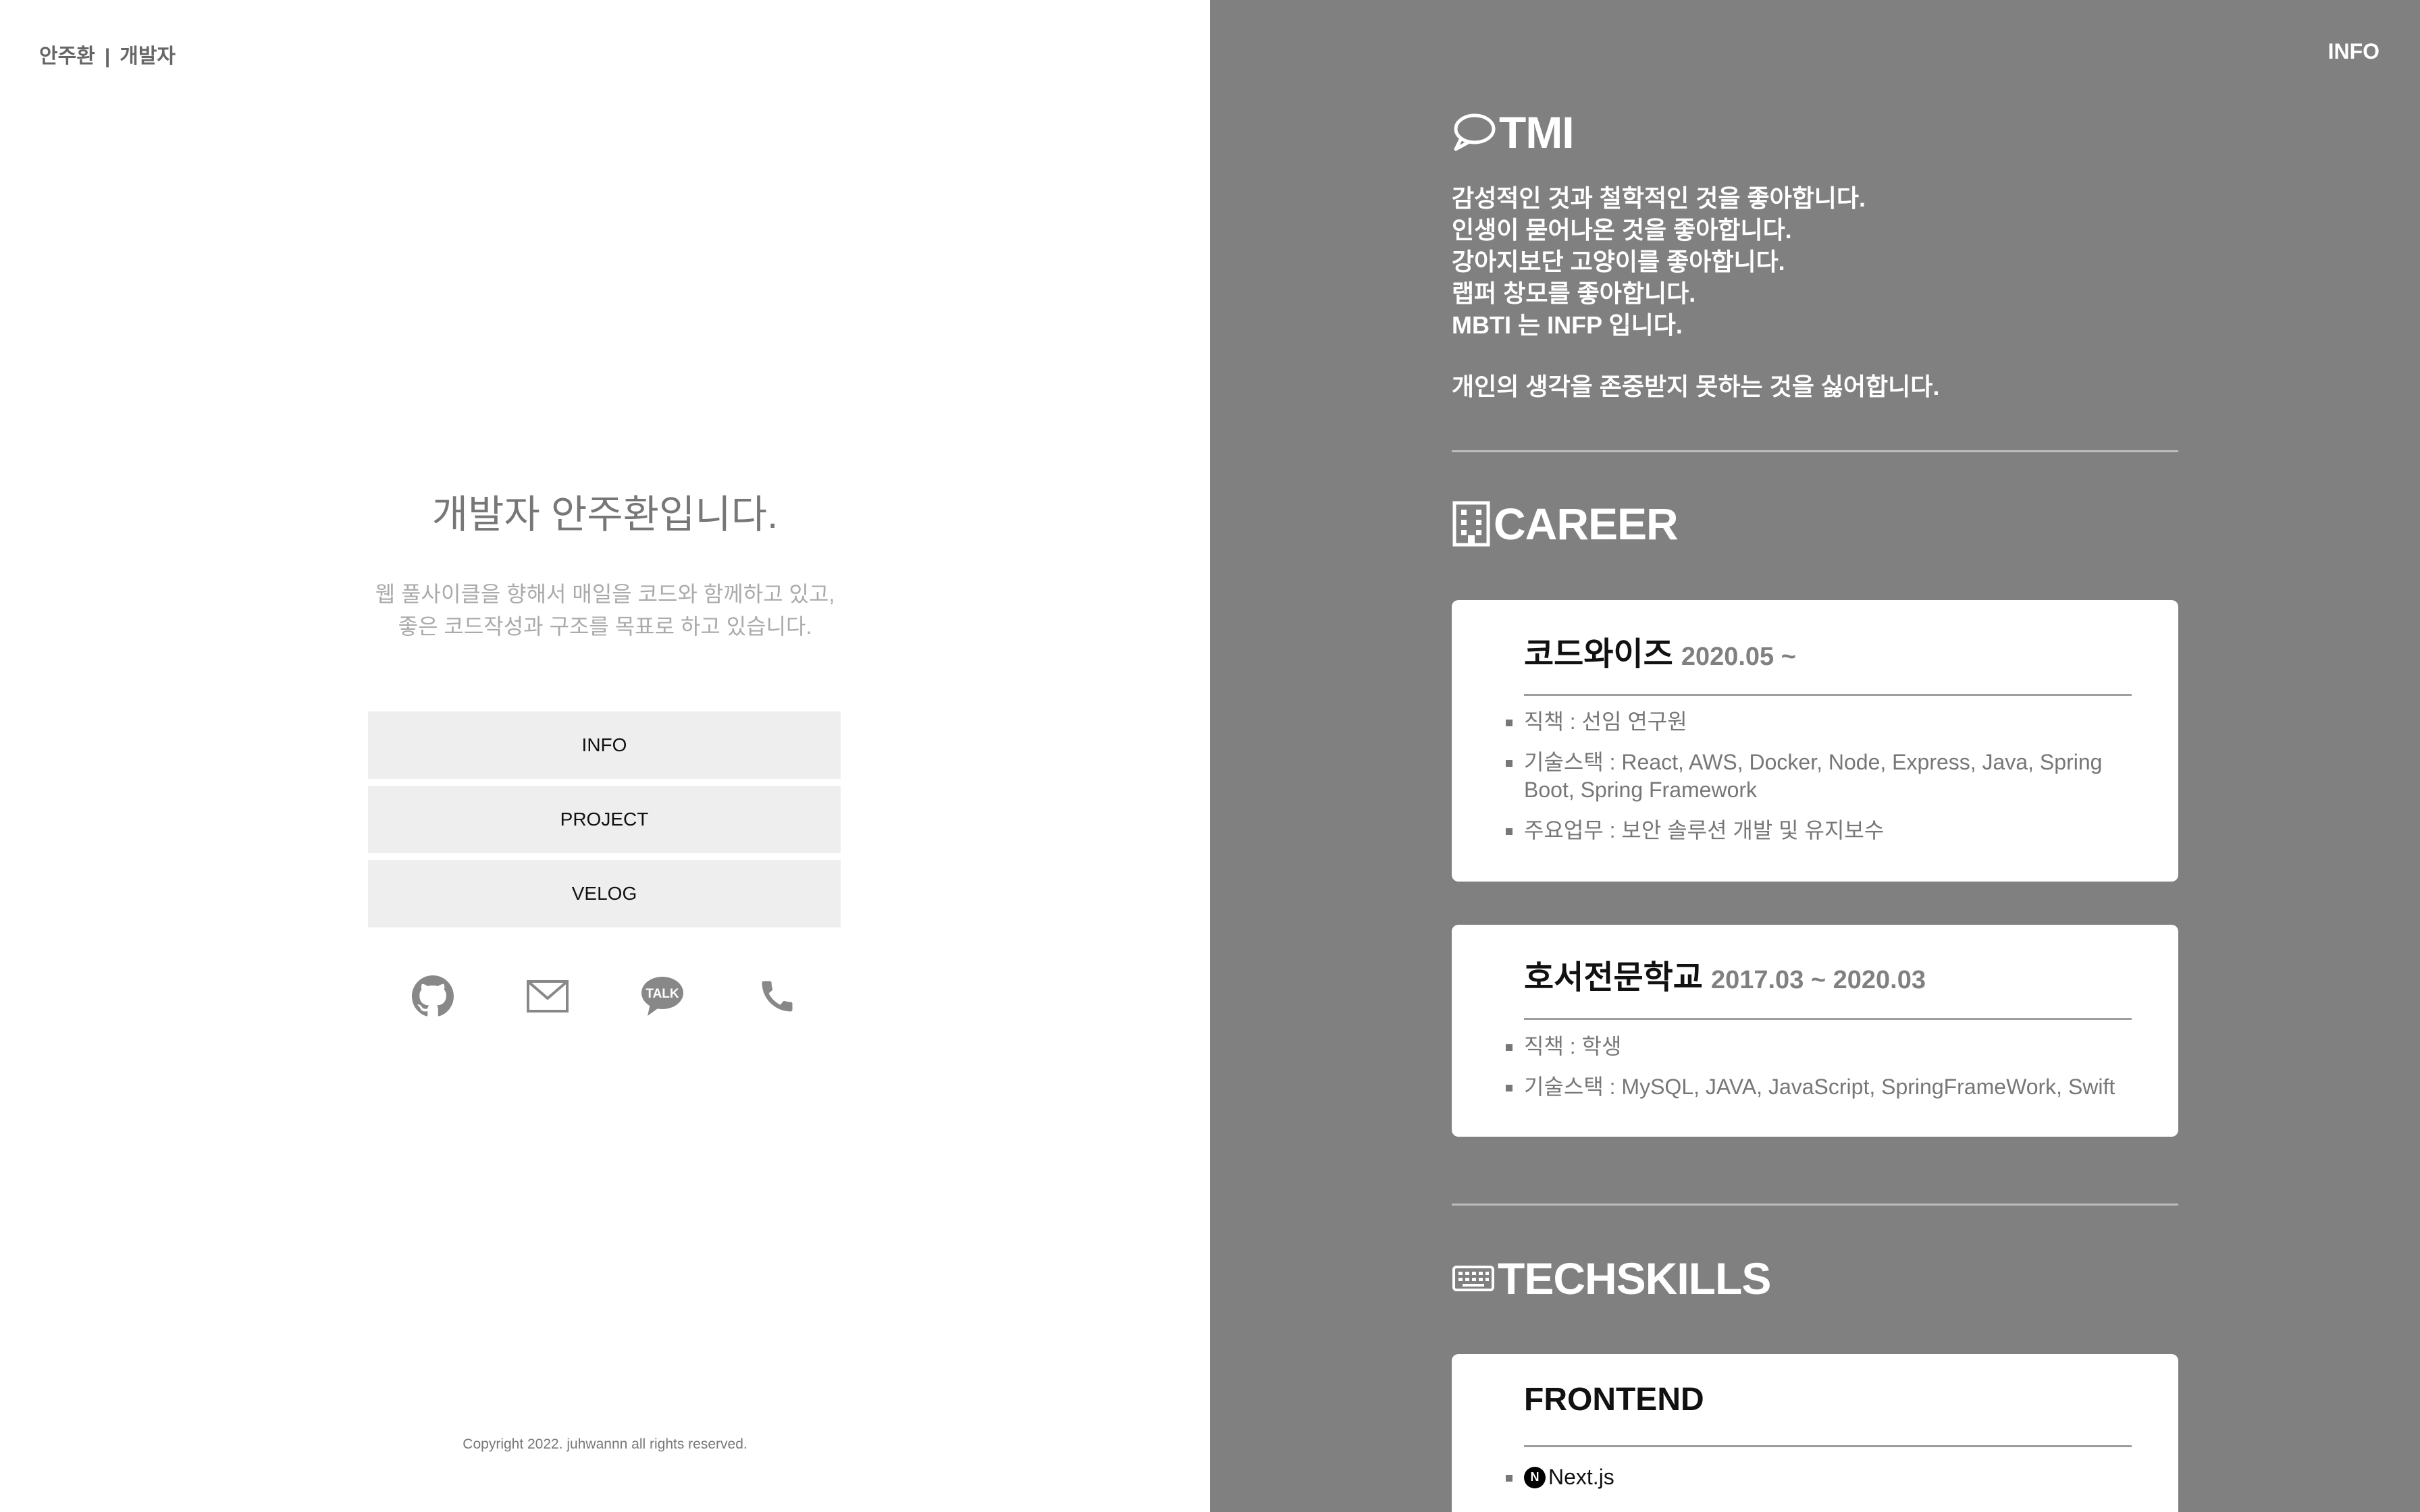  I want to click on kakaotalk-link: TALK, so click(662, 997).